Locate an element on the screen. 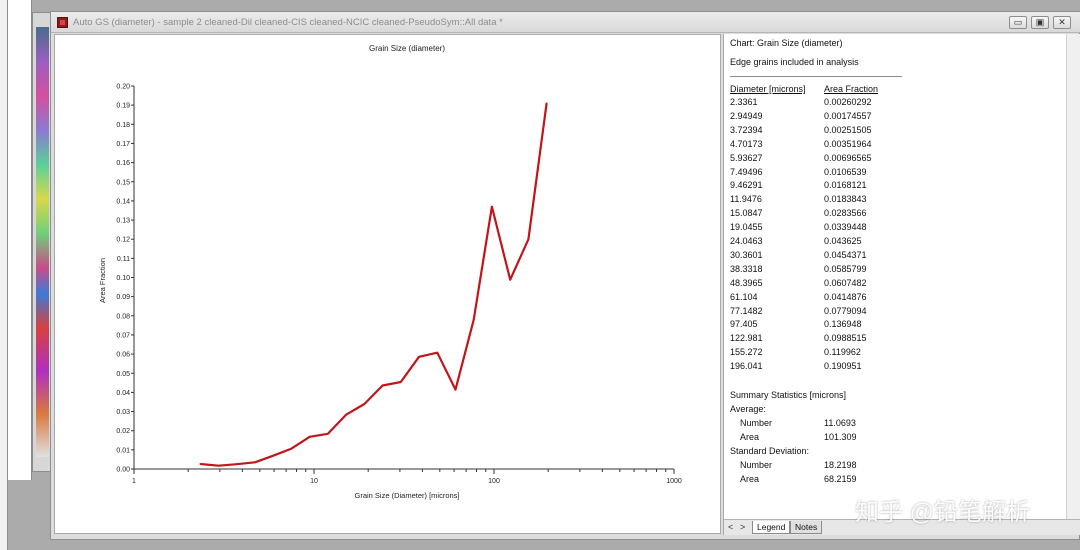  area-fraction-cell: 0.00251505 is located at coordinates (848, 129).